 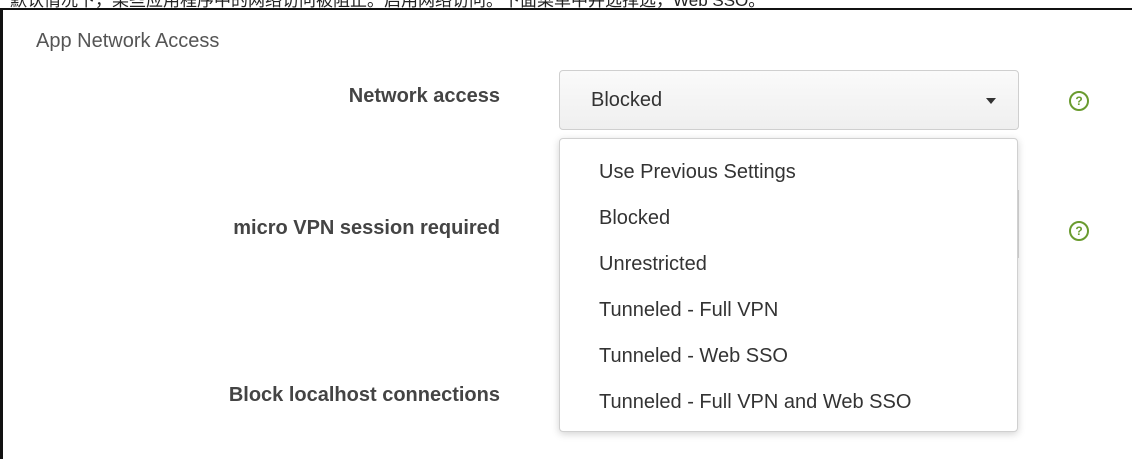 I want to click on menu-item-blocked: Blocked, so click(x=788, y=221).